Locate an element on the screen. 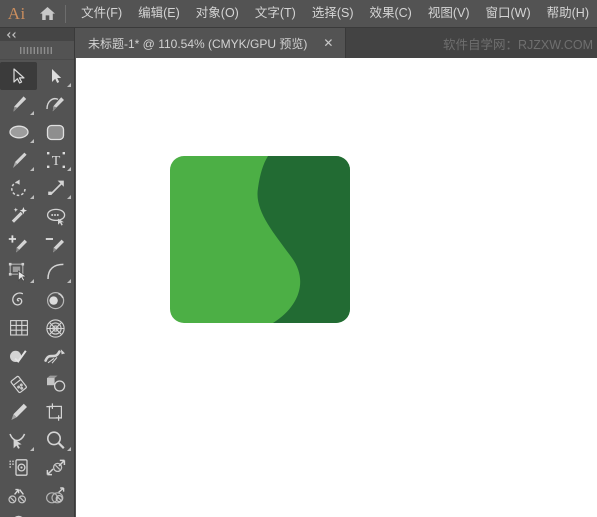  tools-panel: T is located at coordinates (37, 272).